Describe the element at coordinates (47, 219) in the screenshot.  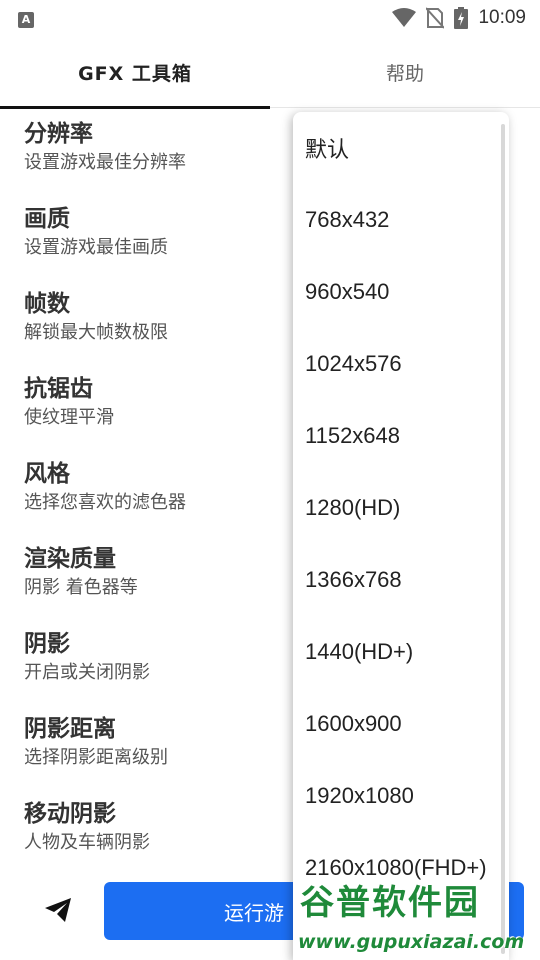
I see `setting-title: 画质` at that location.